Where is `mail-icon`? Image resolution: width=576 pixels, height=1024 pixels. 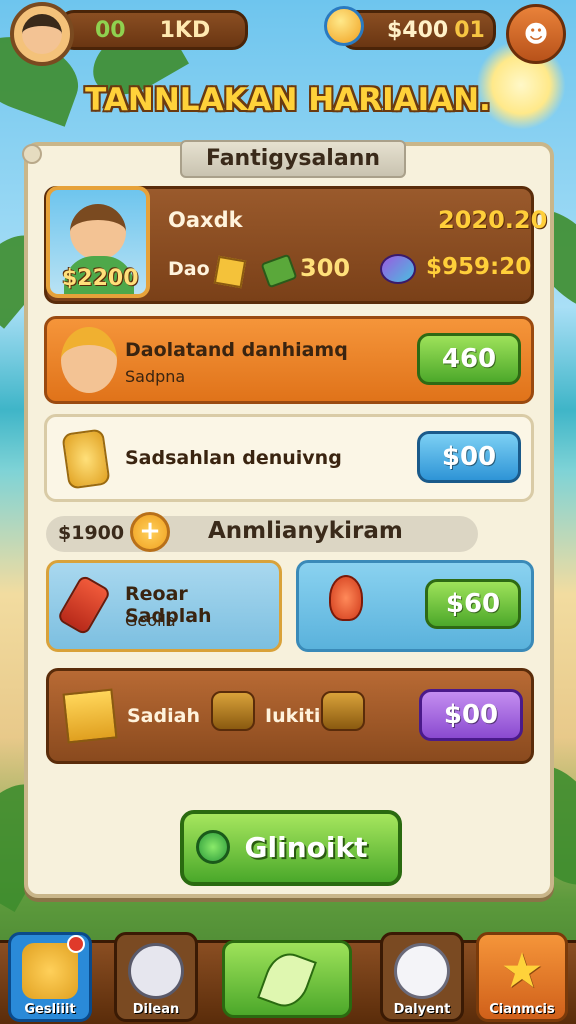 mail-icon is located at coordinates (156, 971).